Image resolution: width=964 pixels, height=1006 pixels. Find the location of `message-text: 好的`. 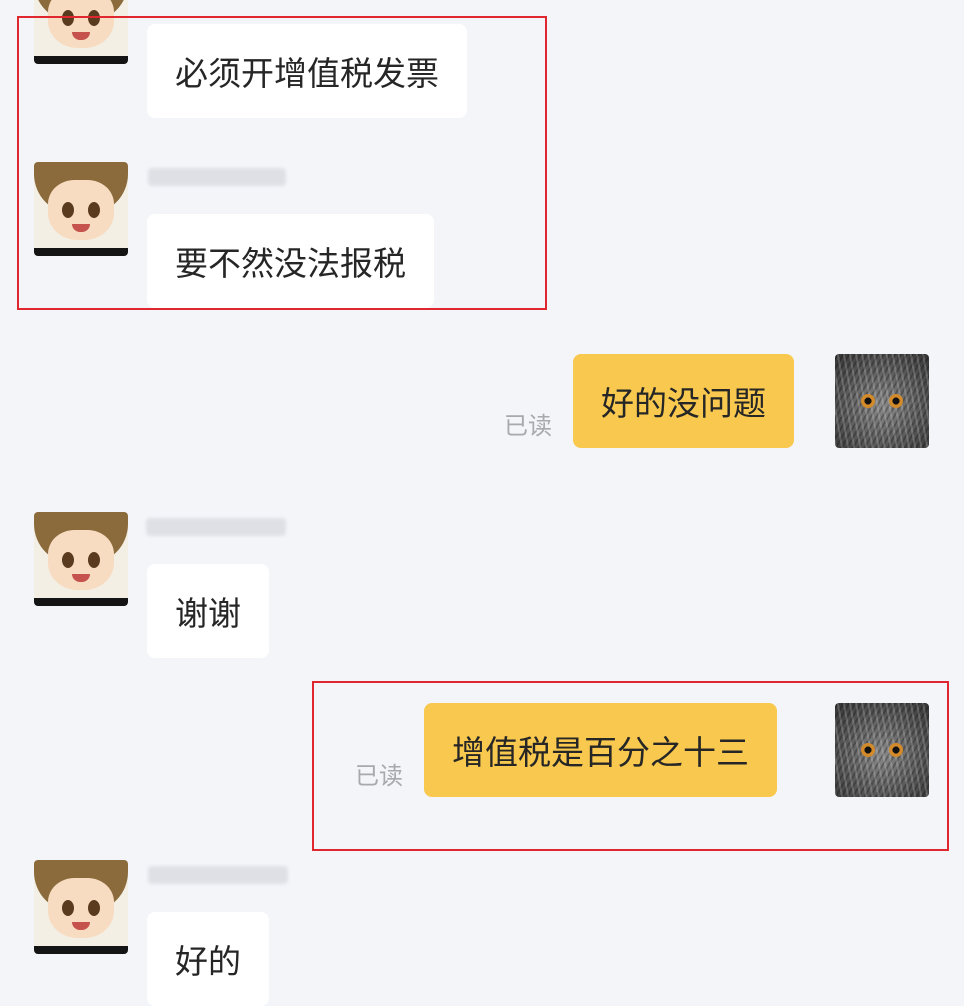

message-text: 好的 is located at coordinates (208, 961).